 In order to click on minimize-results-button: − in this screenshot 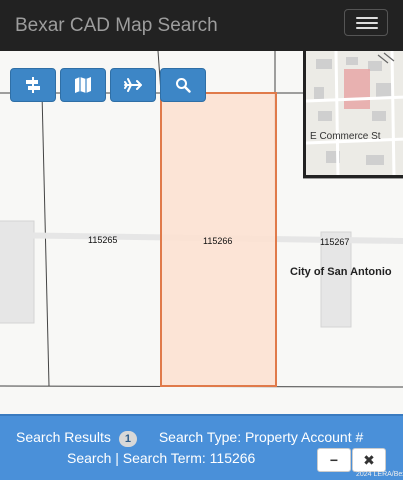, I will do `click(334, 460)`.